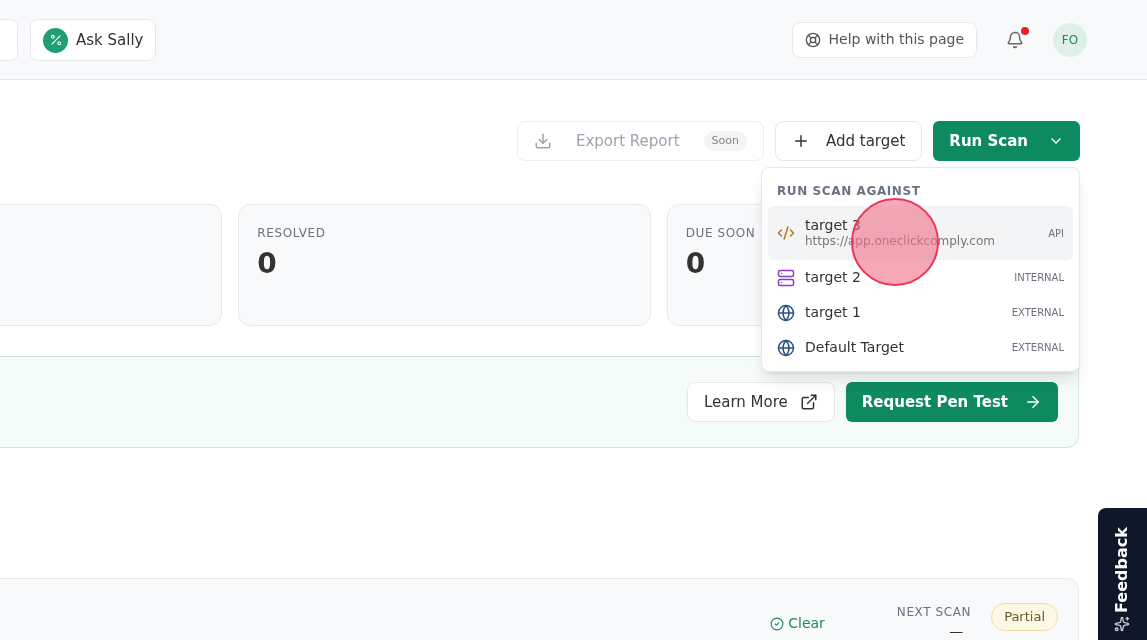 This screenshot has width=1147, height=640. I want to click on feedback-label: Feedback, so click(1121, 570).